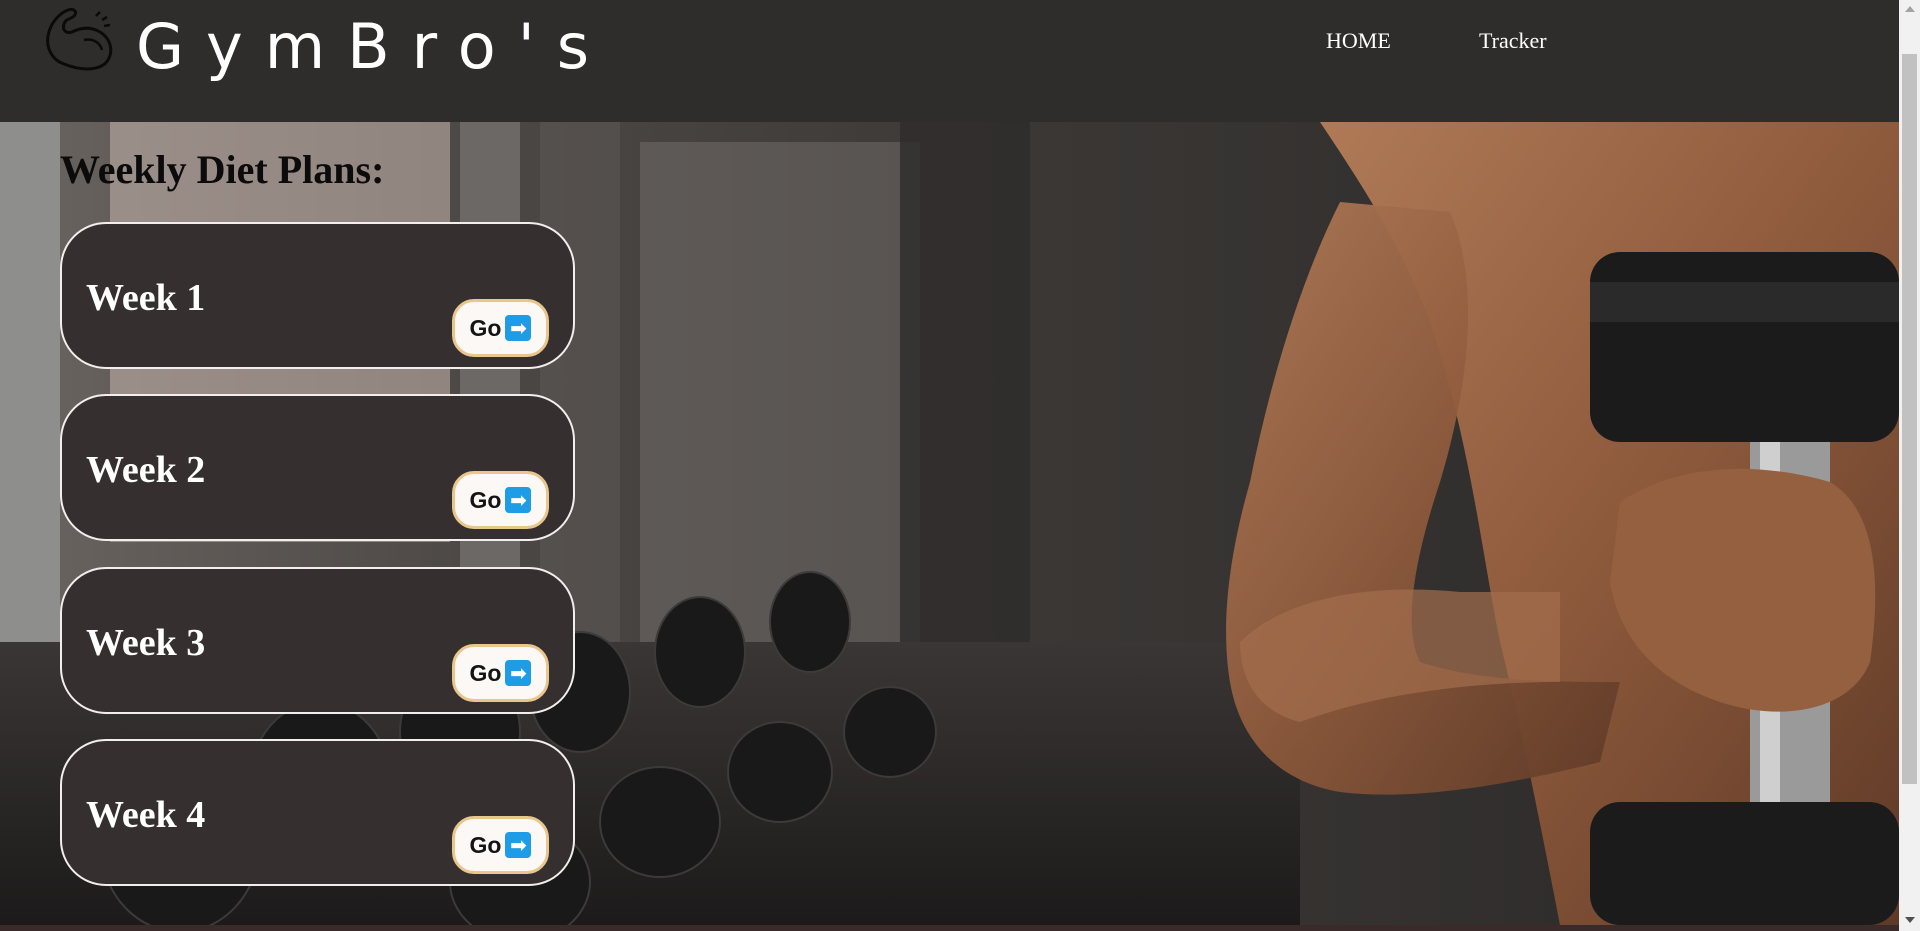 The image size is (1920, 931). What do you see at coordinates (949, 928) in the screenshot?
I see `bottom-edge` at bounding box center [949, 928].